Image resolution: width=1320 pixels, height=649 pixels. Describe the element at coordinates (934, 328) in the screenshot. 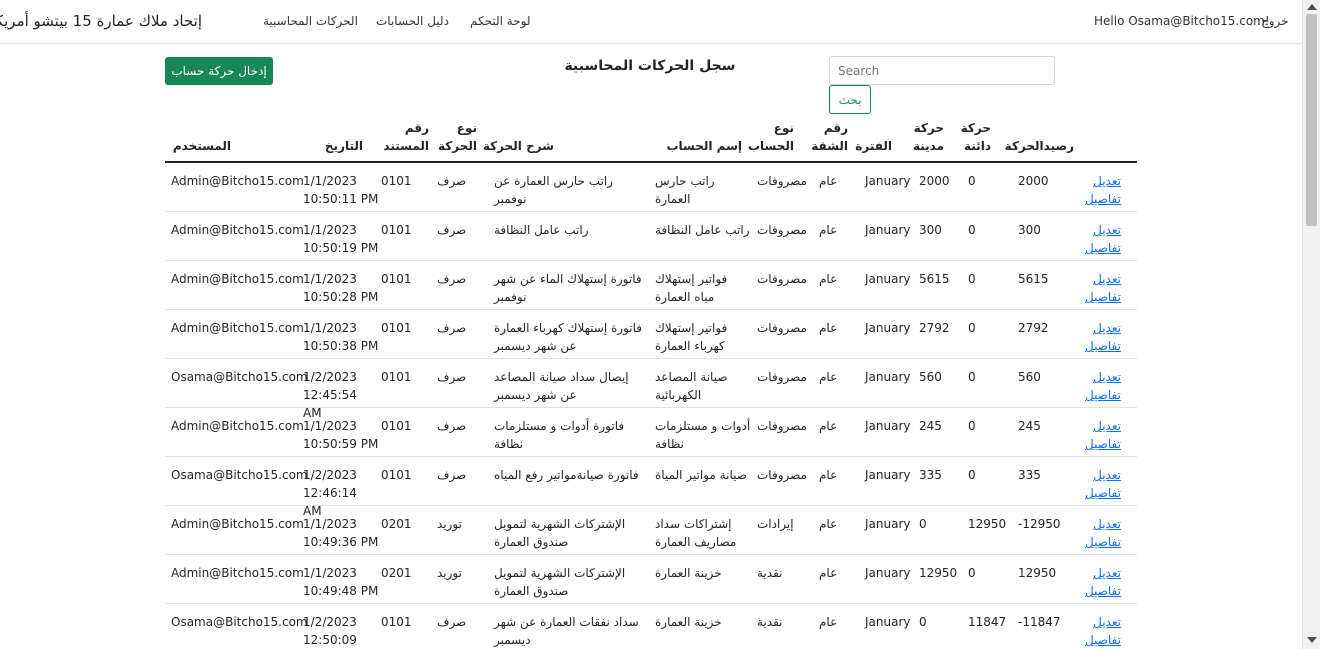

I see `cell-debit: 2792` at that location.